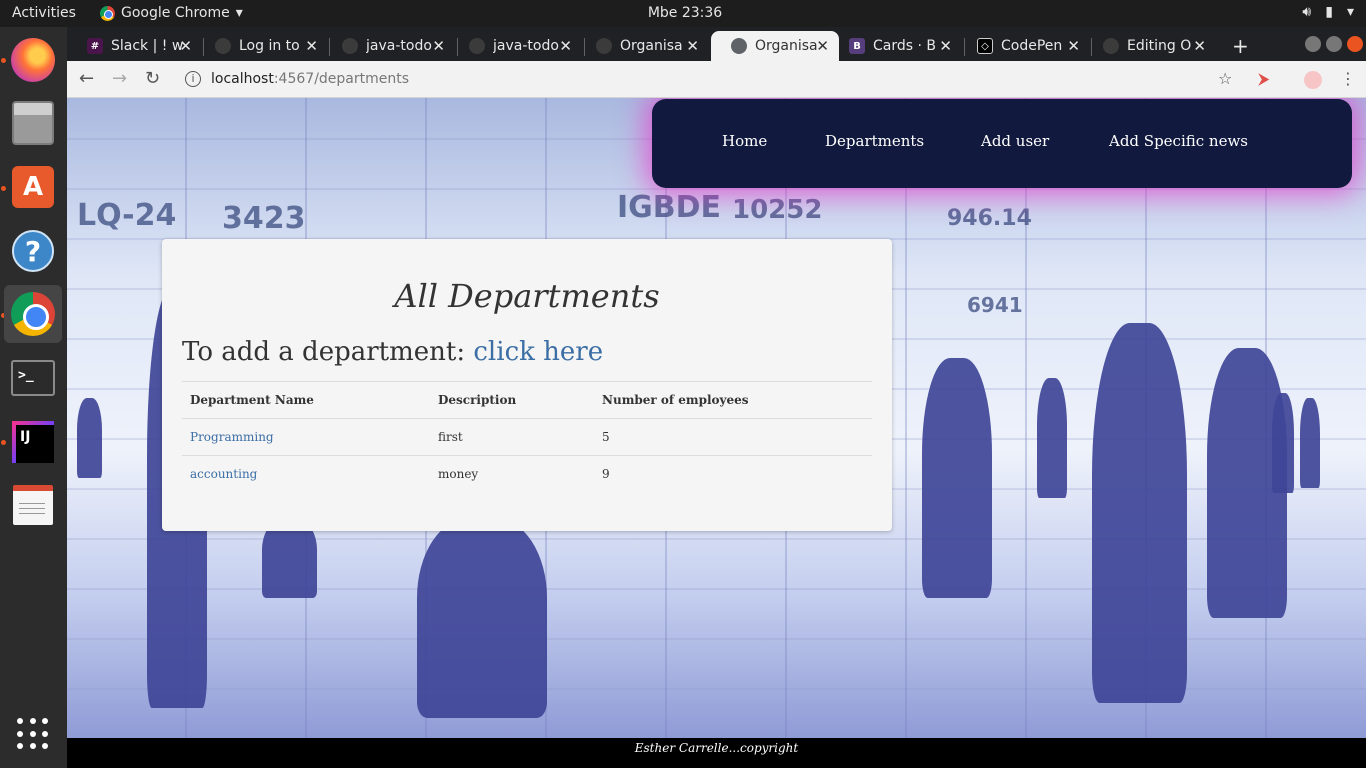 The image size is (1366, 768). Describe the element at coordinates (775, 46) in the screenshot. I see `tab-organisation-active: Organisa ✕` at that location.